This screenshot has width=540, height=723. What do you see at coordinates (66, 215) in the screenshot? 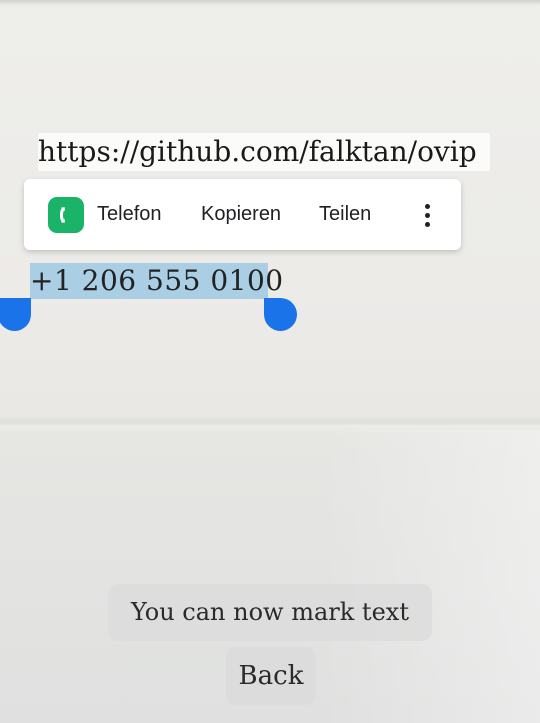
I see `phone-app-icon` at bounding box center [66, 215].